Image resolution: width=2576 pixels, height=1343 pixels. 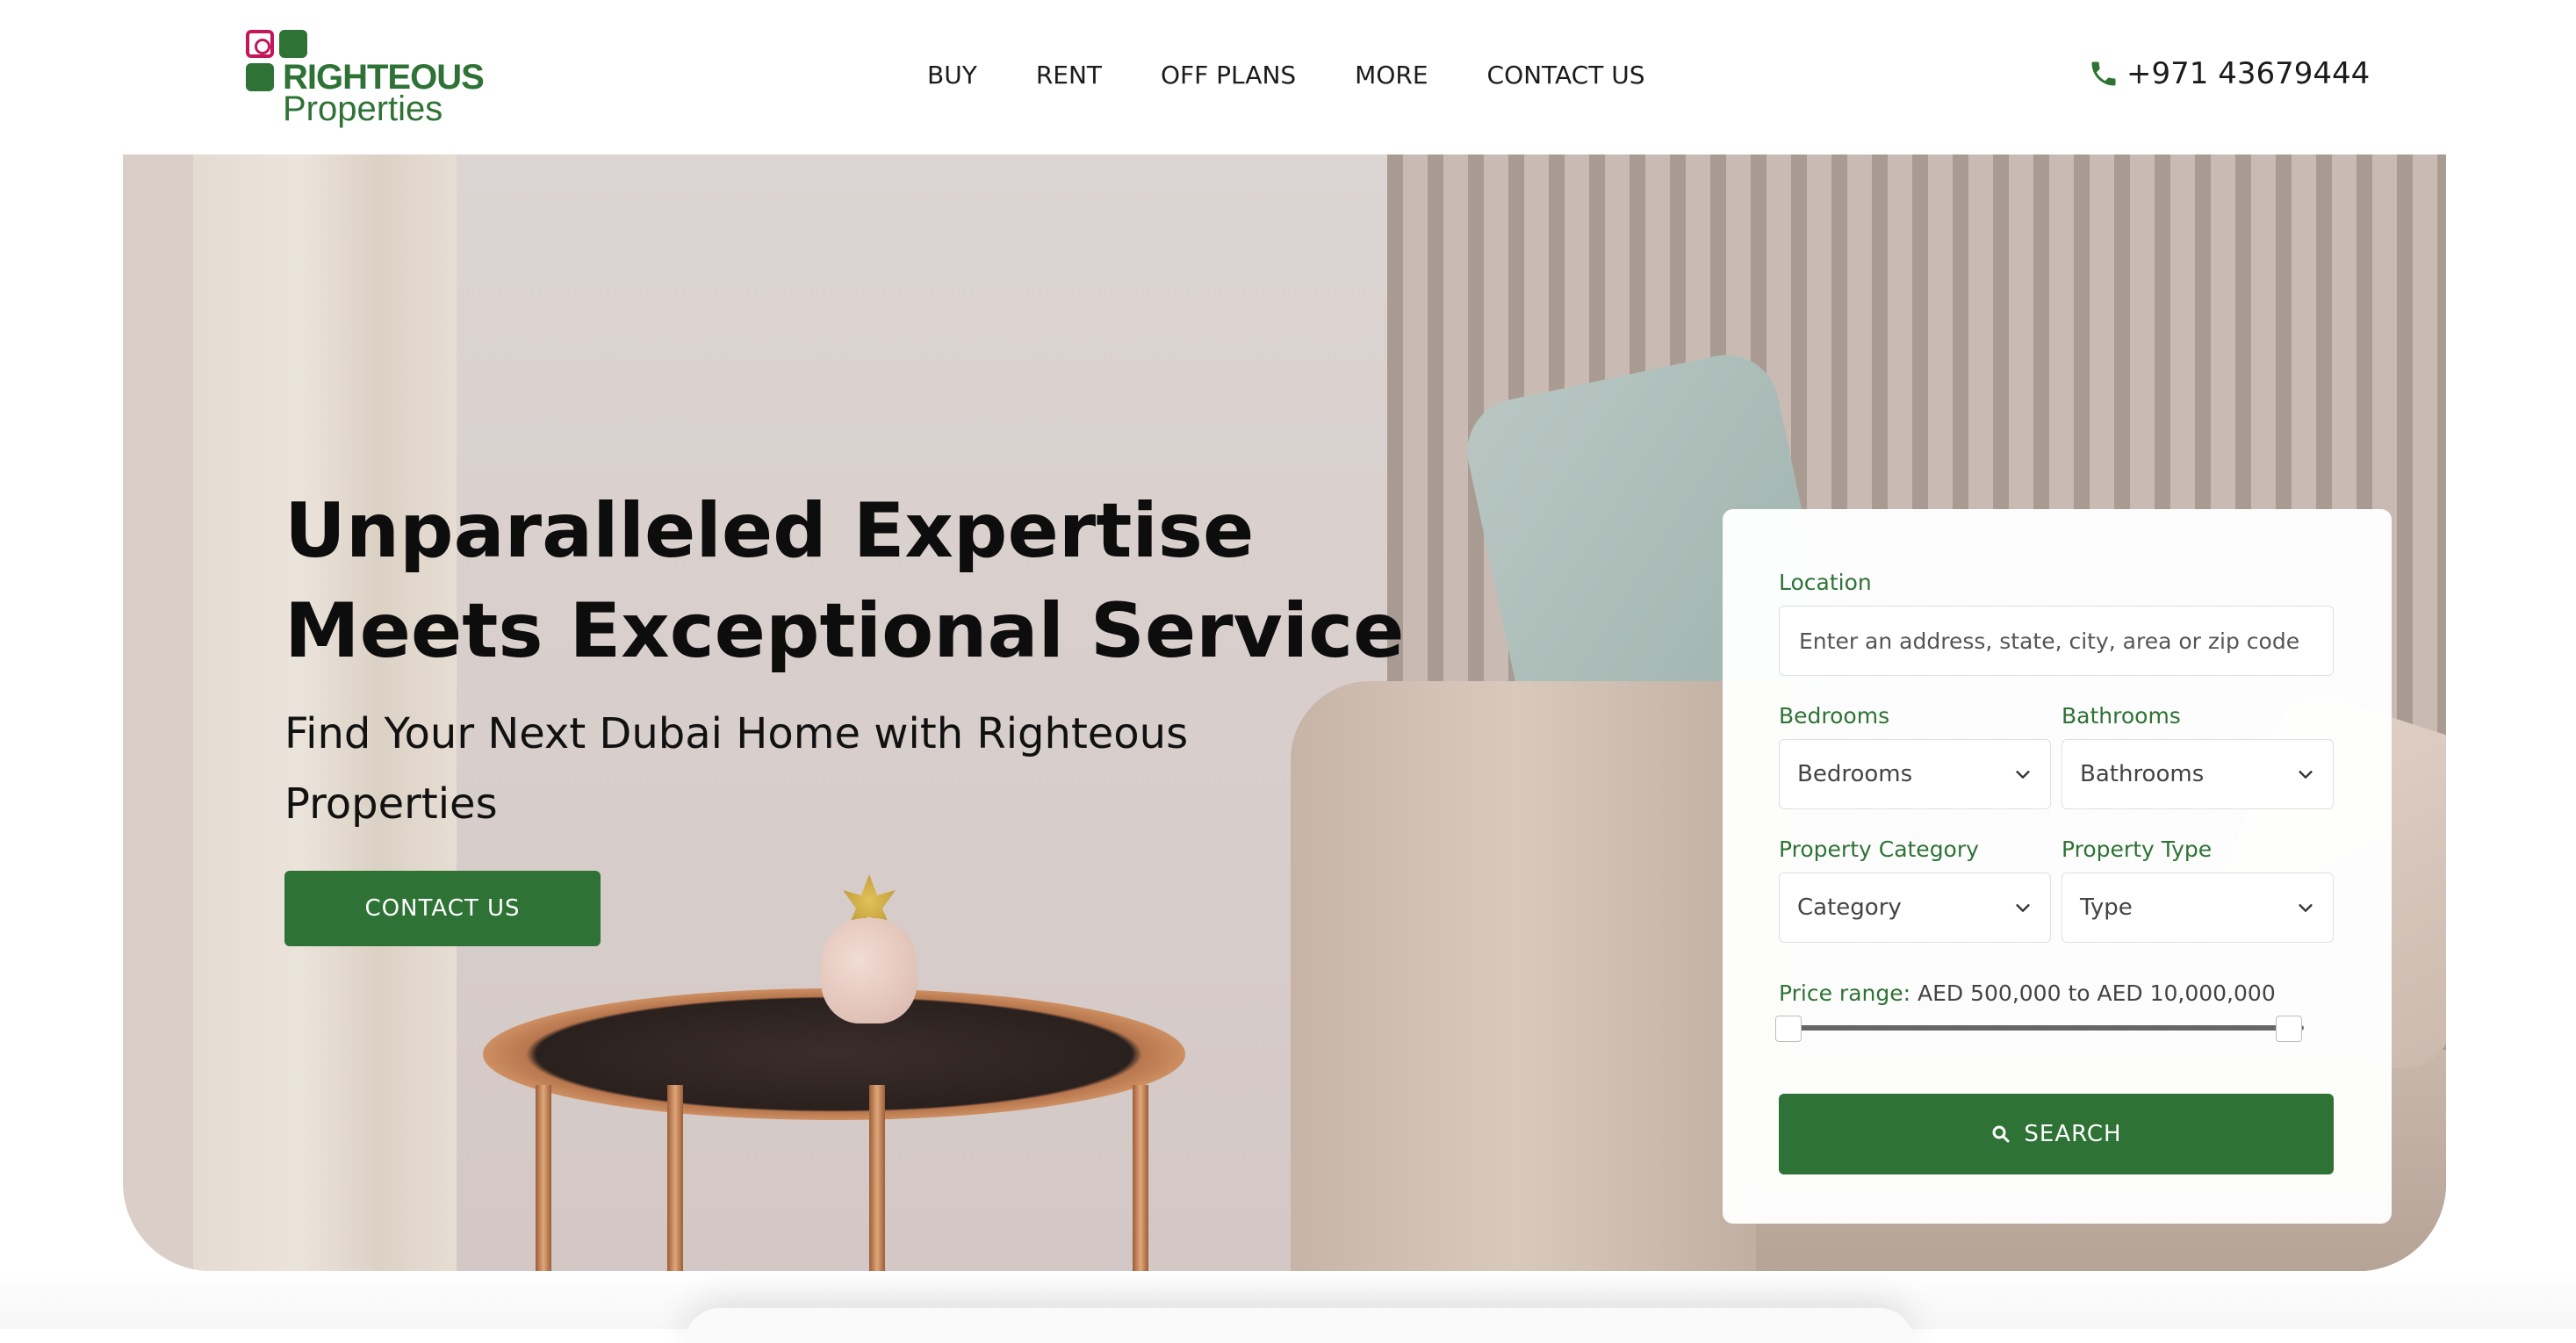 I want to click on search-button-label: SEARCH, so click(x=2073, y=1134).